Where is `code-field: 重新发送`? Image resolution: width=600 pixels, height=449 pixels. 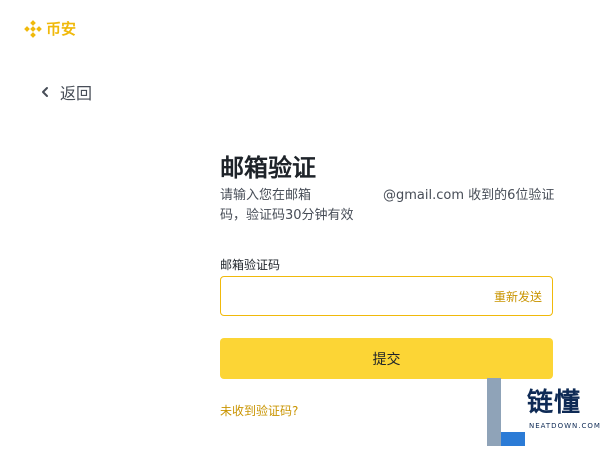 code-field: 重新发送 is located at coordinates (386, 296).